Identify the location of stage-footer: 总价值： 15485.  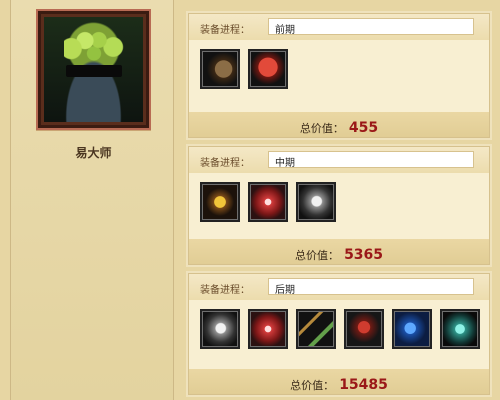
(339, 381).